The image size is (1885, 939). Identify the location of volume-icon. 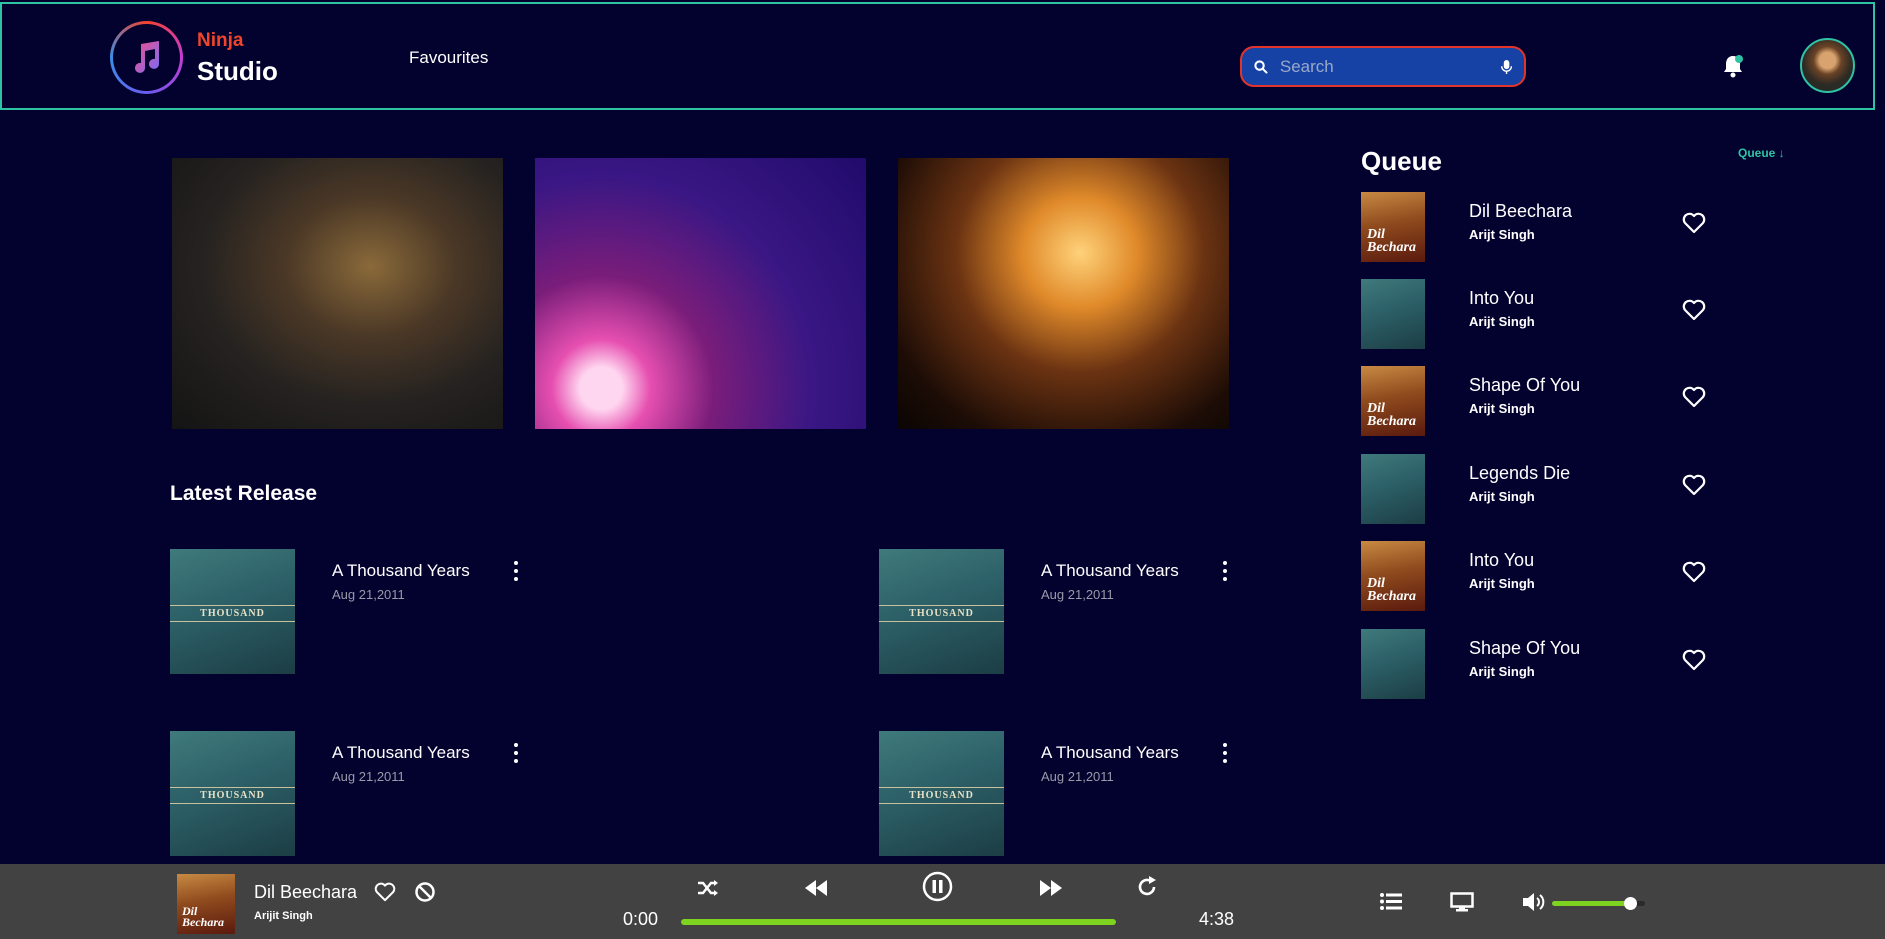
(1534, 902).